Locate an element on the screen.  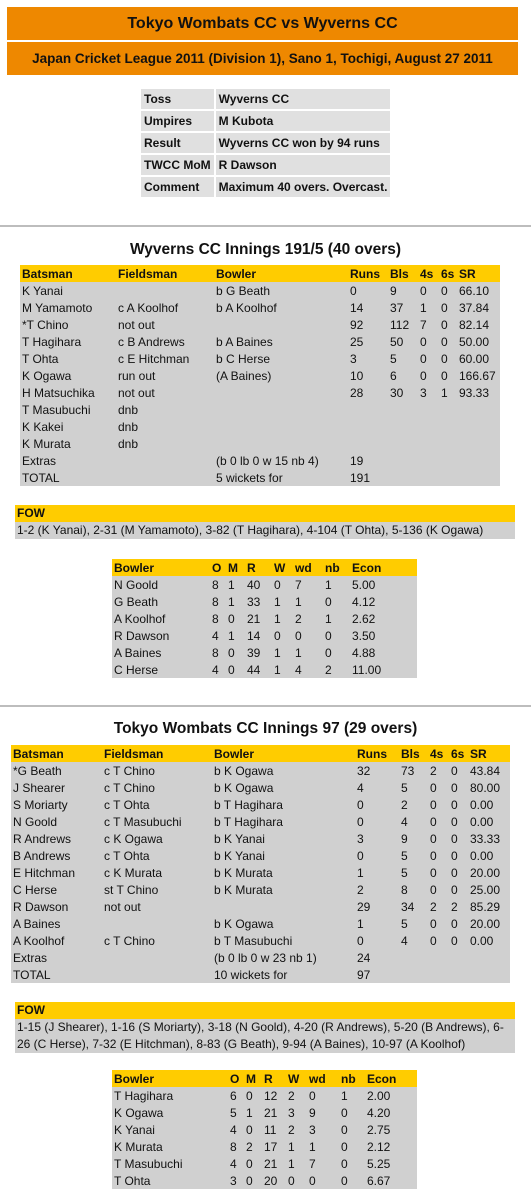
cell-sr: 0.00 is located at coordinates (482, 940).